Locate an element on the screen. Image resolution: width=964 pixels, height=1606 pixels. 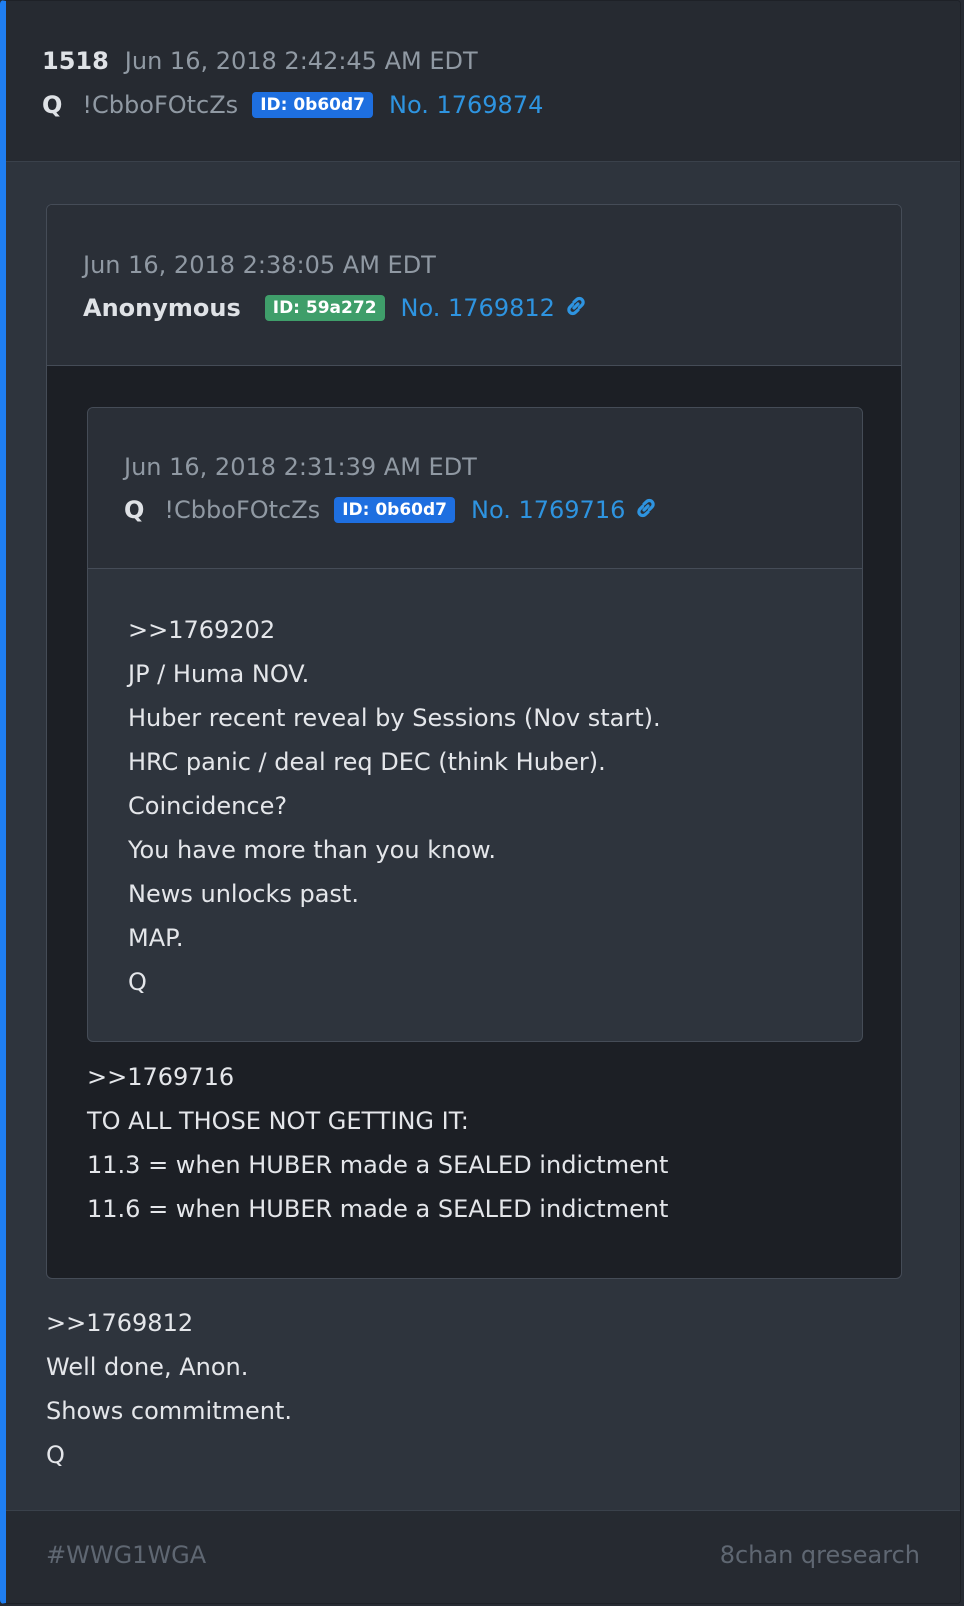
quoted-post-author-row: Anonymous ID: 59a272 No. 1769812 is located at coordinates (336, 308).